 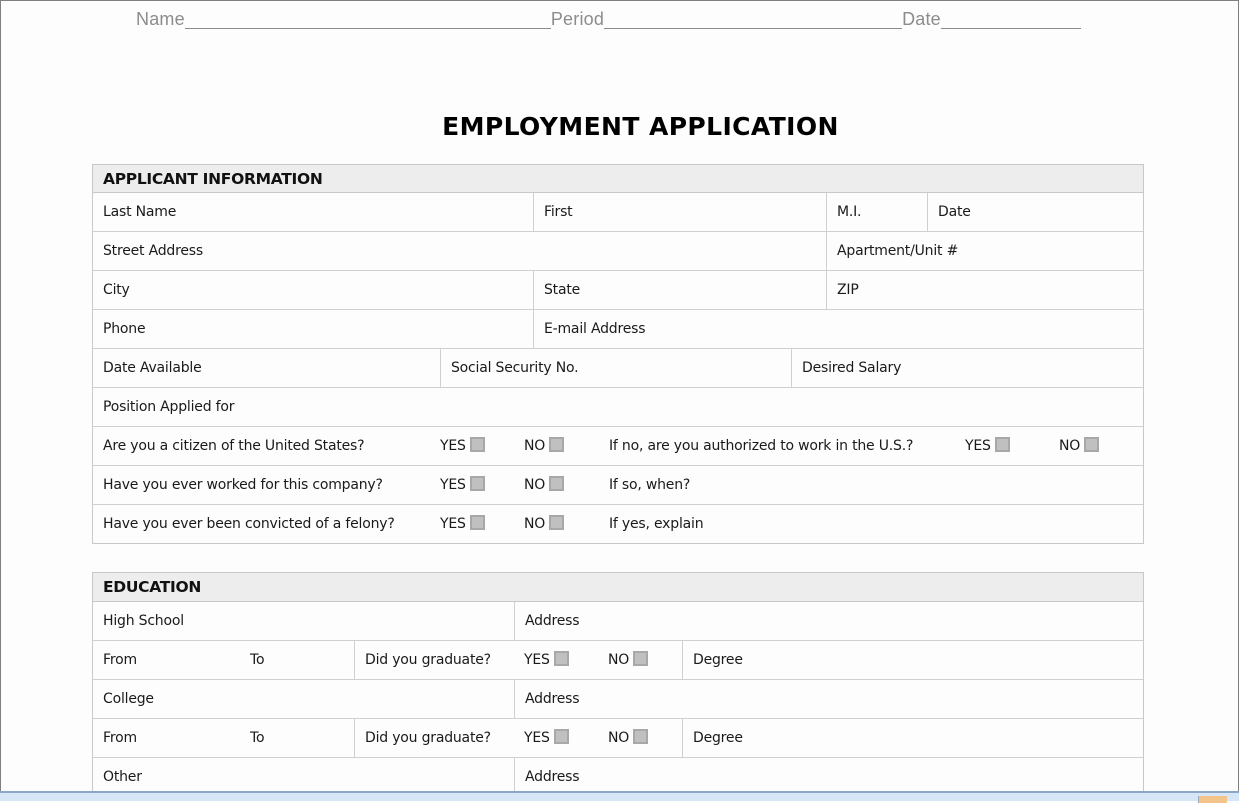 What do you see at coordinates (967, 368) in the screenshot?
I see `desired-salary-field: Desired Salary` at bounding box center [967, 368].